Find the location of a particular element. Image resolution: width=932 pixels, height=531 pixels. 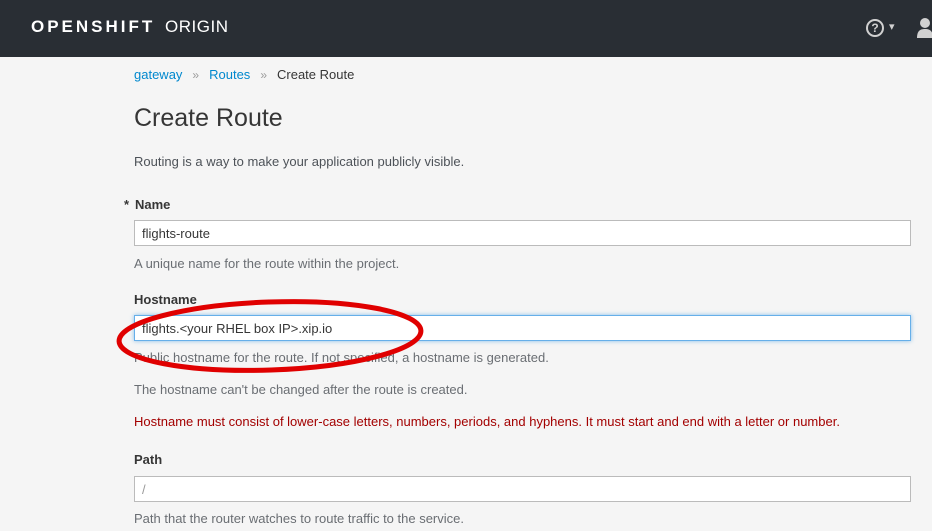

top-navbar: OPENSHIFT ORIGIN ? ▾ is located at coordinates (466, 28).